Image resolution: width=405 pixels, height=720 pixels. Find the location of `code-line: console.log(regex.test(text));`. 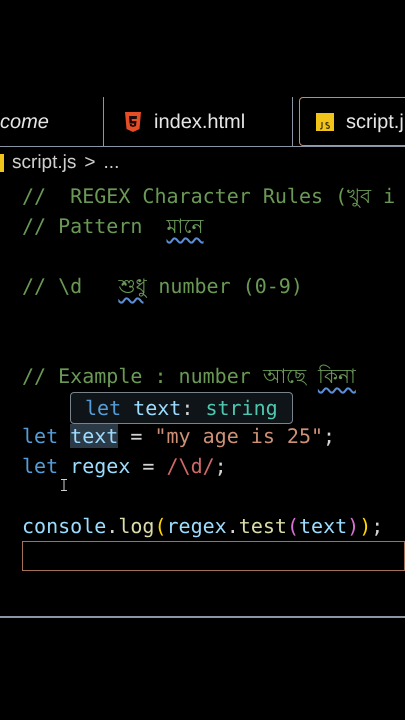

code-line: console.log(regex.test(text)); is located at coordinates (203, 526).